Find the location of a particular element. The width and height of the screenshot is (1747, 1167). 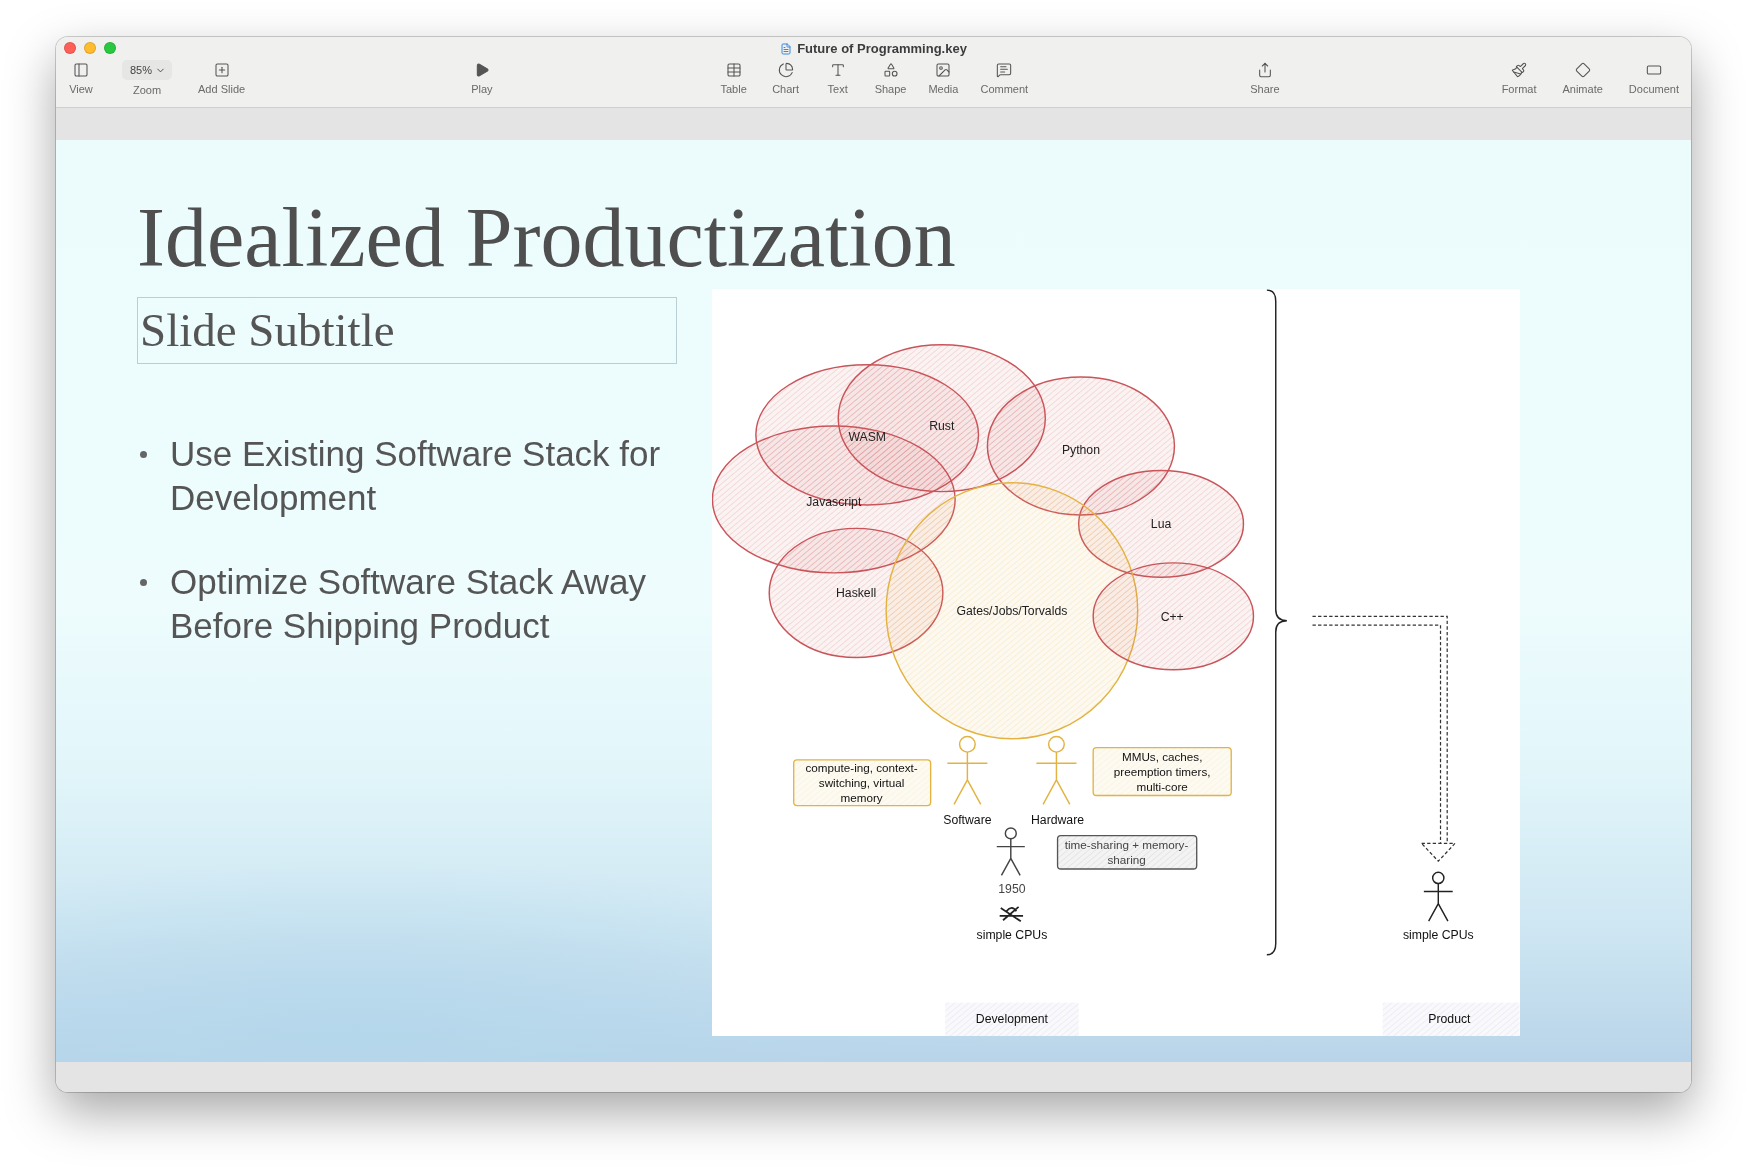

toolbar-button: Share is located at coordinates (1264, 77).